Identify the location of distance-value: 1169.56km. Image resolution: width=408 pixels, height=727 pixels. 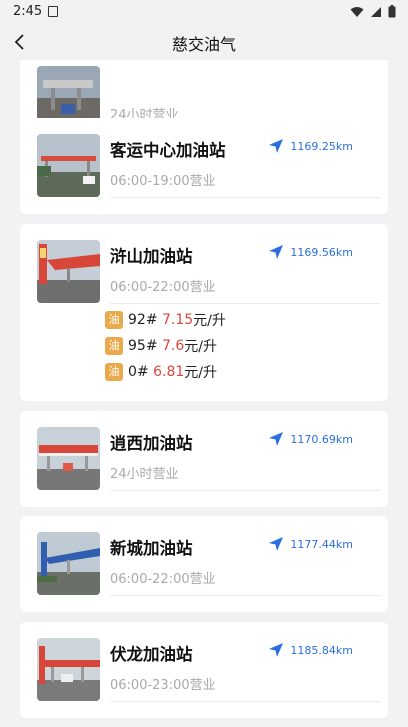
(321, 252).